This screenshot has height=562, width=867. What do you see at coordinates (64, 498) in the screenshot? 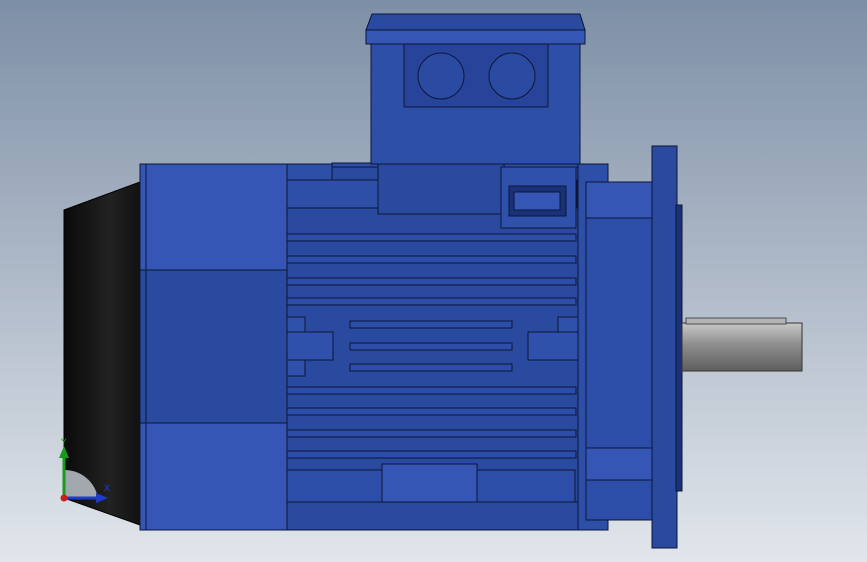
I see `axis-origin` at bounding box center [64, 498].